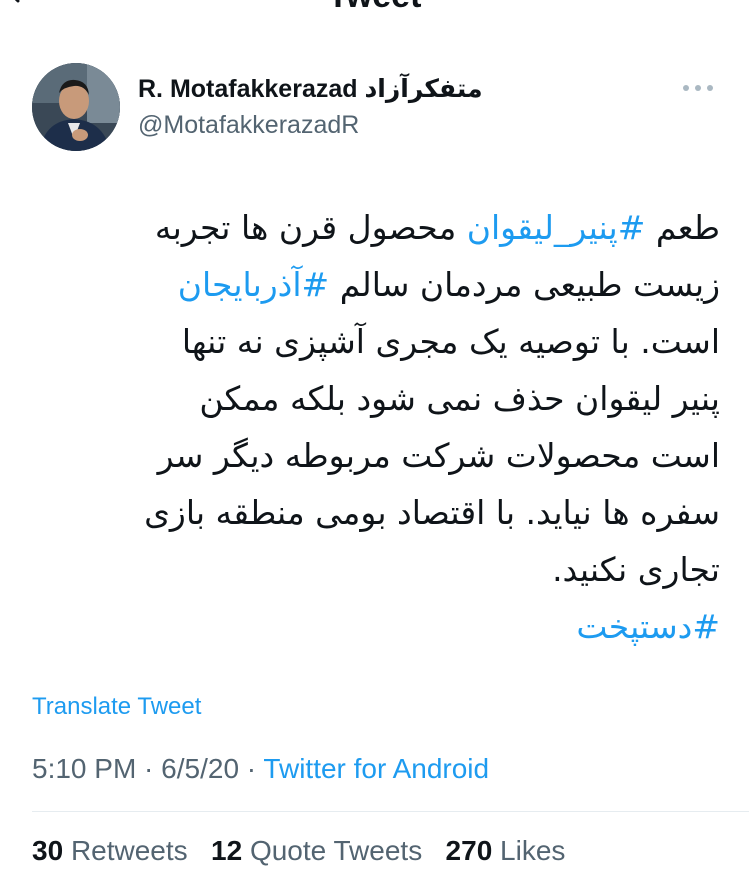 The image size is (749, 887). I want to click on hashtag-link: #پنیر_لیقوان, so click(556, 227).